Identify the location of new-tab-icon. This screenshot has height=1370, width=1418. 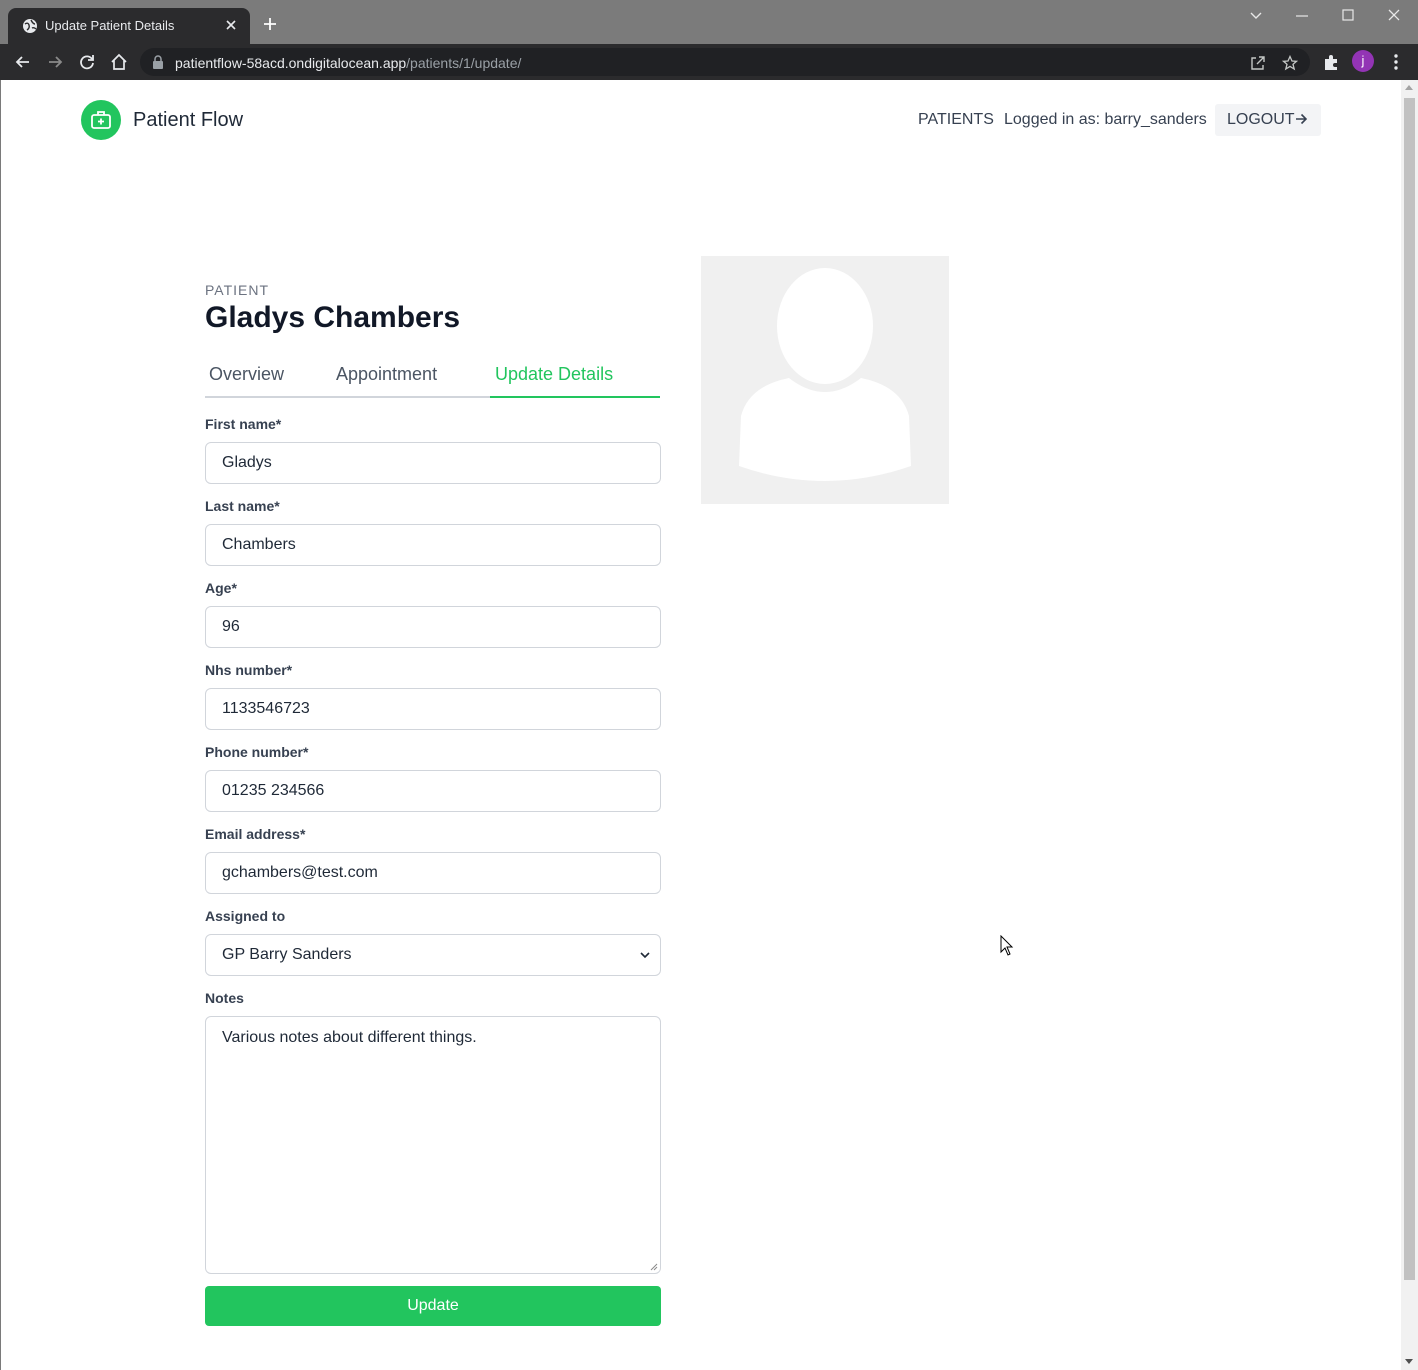
(270, 24).